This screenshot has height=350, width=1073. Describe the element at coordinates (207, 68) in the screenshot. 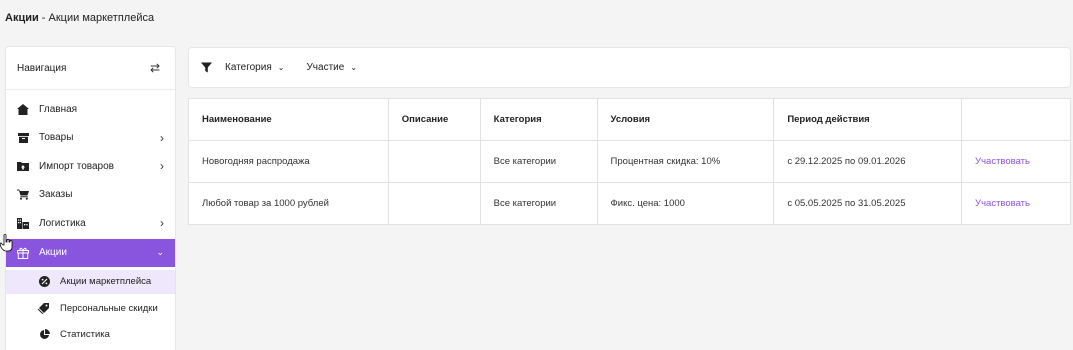

I see `filter-icon` at that location.